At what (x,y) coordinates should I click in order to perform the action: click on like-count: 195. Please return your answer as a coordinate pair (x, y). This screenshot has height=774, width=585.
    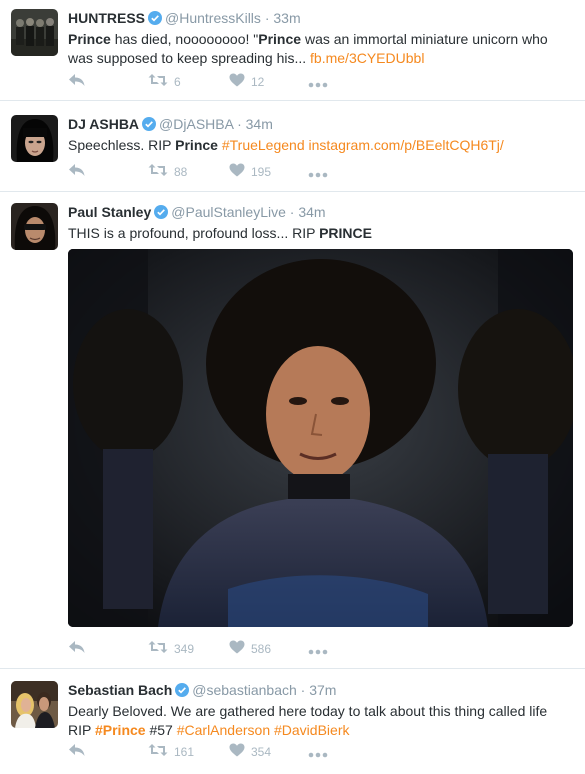
    Looking at the image, I should click on (261, 171).